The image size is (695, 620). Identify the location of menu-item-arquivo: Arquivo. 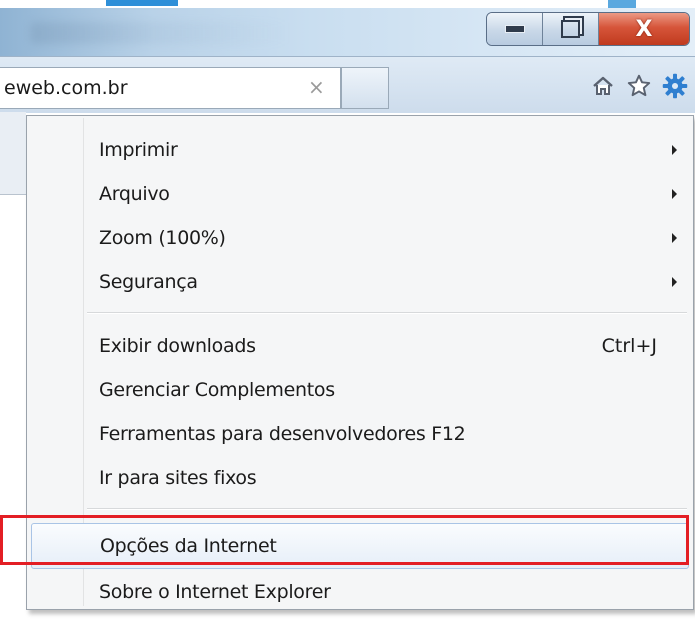
(360, 194).